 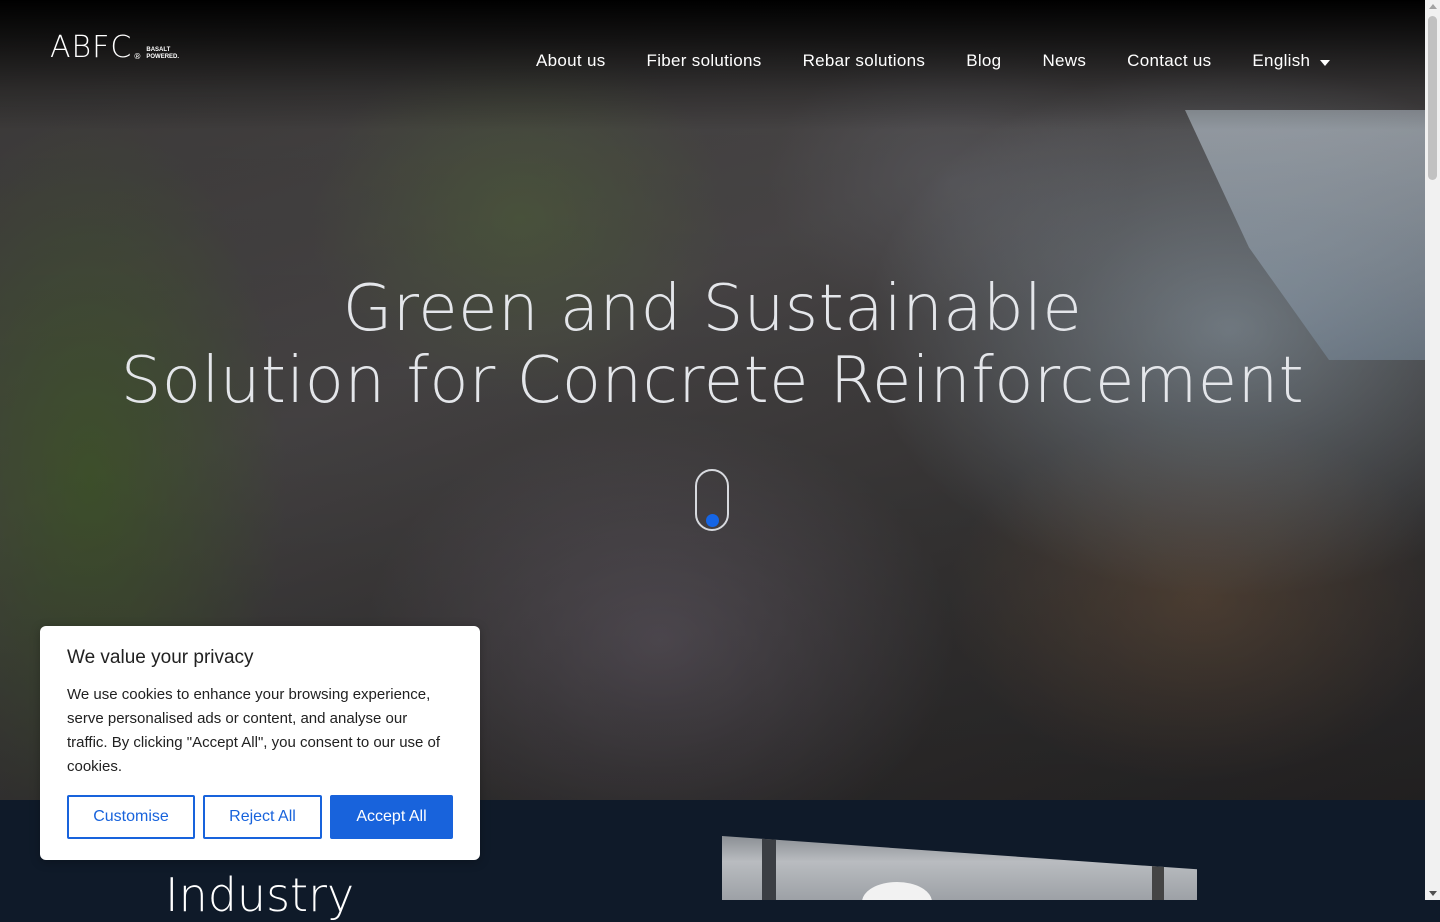 What do you see at coordinates (712, 309) in the screenshot?
I see `hero-headline-line-1: Green and Sustainable` at bounding box center [712, 309].